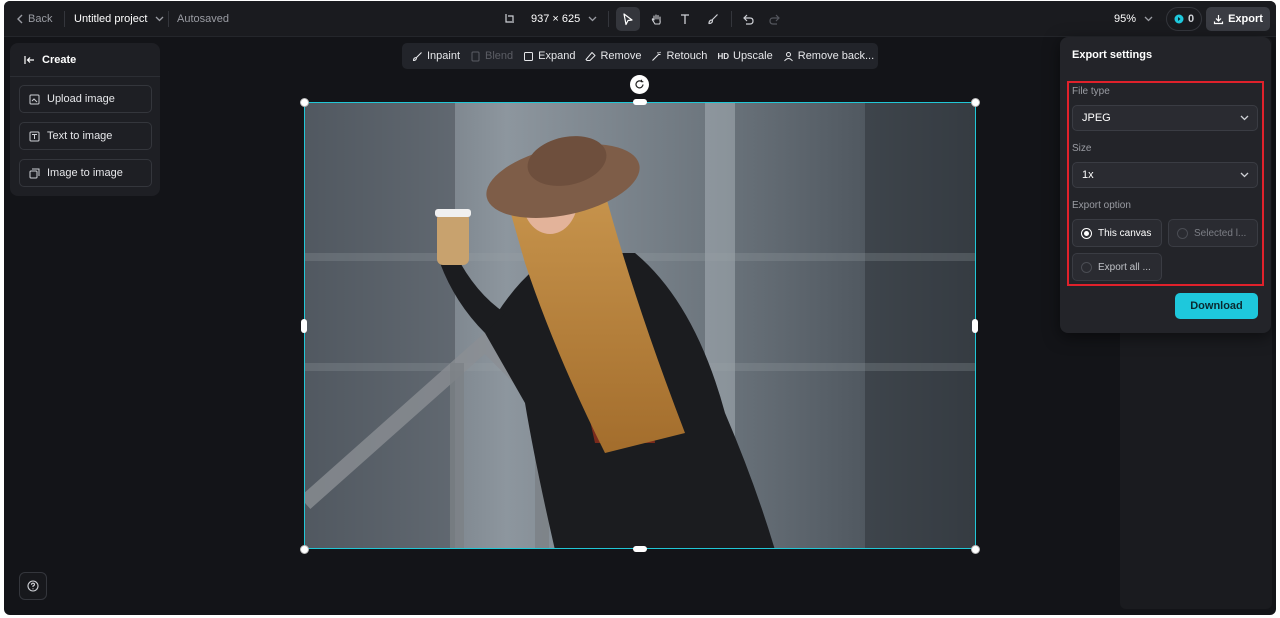  I want to click on upscale-button: HD Upscale, so click(744, 56).